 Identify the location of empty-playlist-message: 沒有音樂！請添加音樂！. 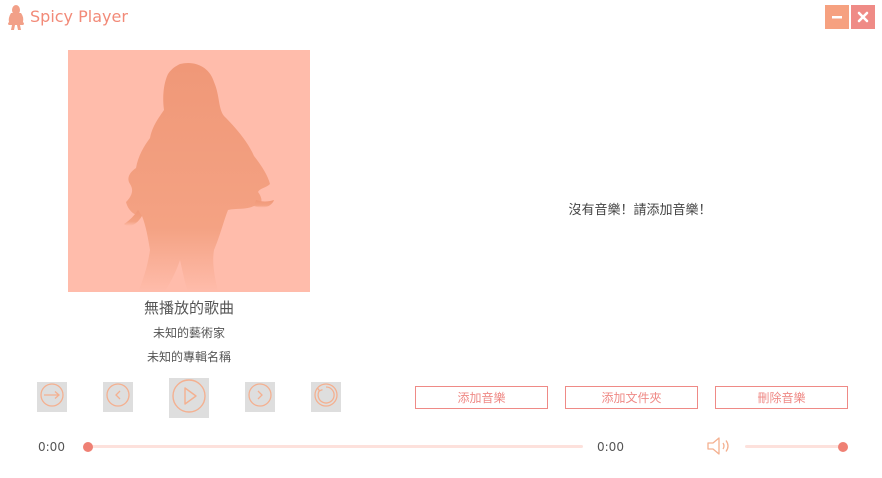
(640, 210).